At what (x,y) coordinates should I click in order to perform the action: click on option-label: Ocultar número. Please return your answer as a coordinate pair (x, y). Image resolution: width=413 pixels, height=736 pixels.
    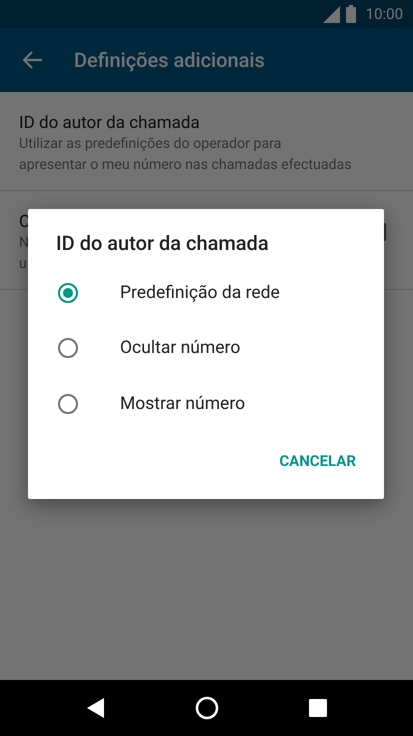
    Looking at the image, I should click on (180, 348).